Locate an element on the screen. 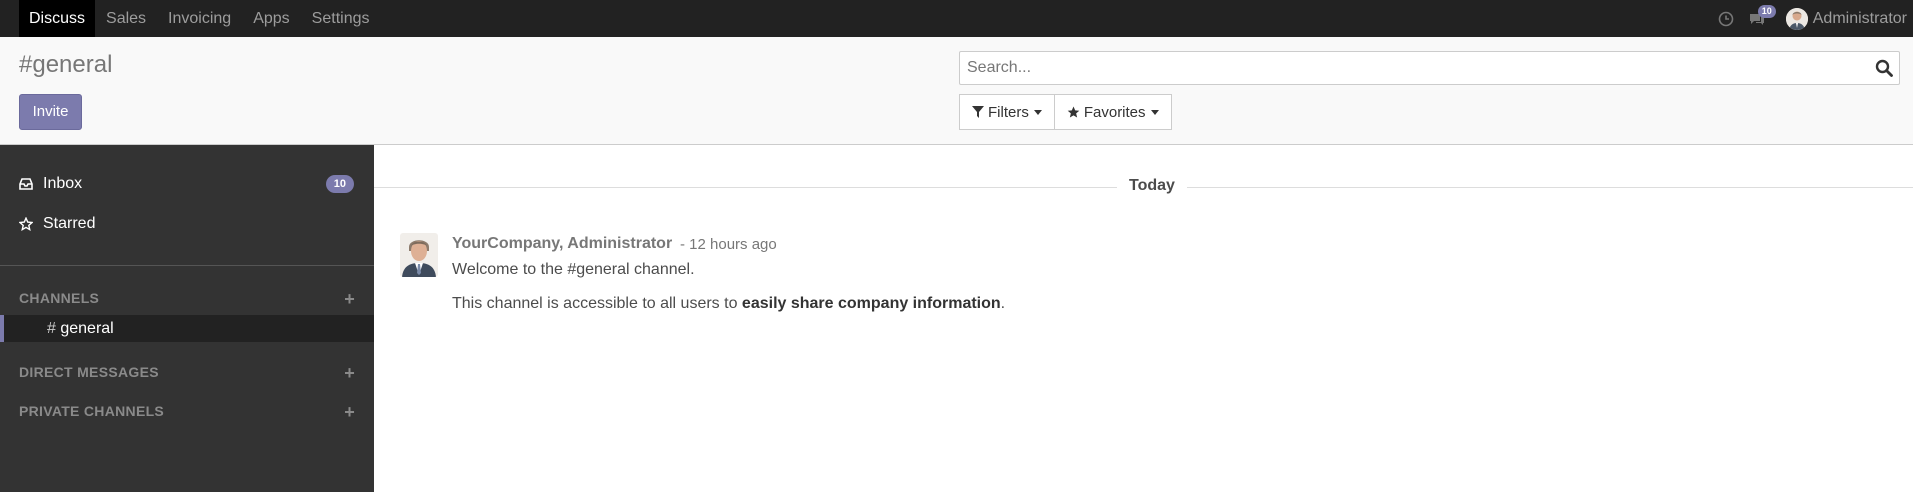  app-menu: Discuss Sales Invoicing Apps Settings is located at coordinates (199, 18).